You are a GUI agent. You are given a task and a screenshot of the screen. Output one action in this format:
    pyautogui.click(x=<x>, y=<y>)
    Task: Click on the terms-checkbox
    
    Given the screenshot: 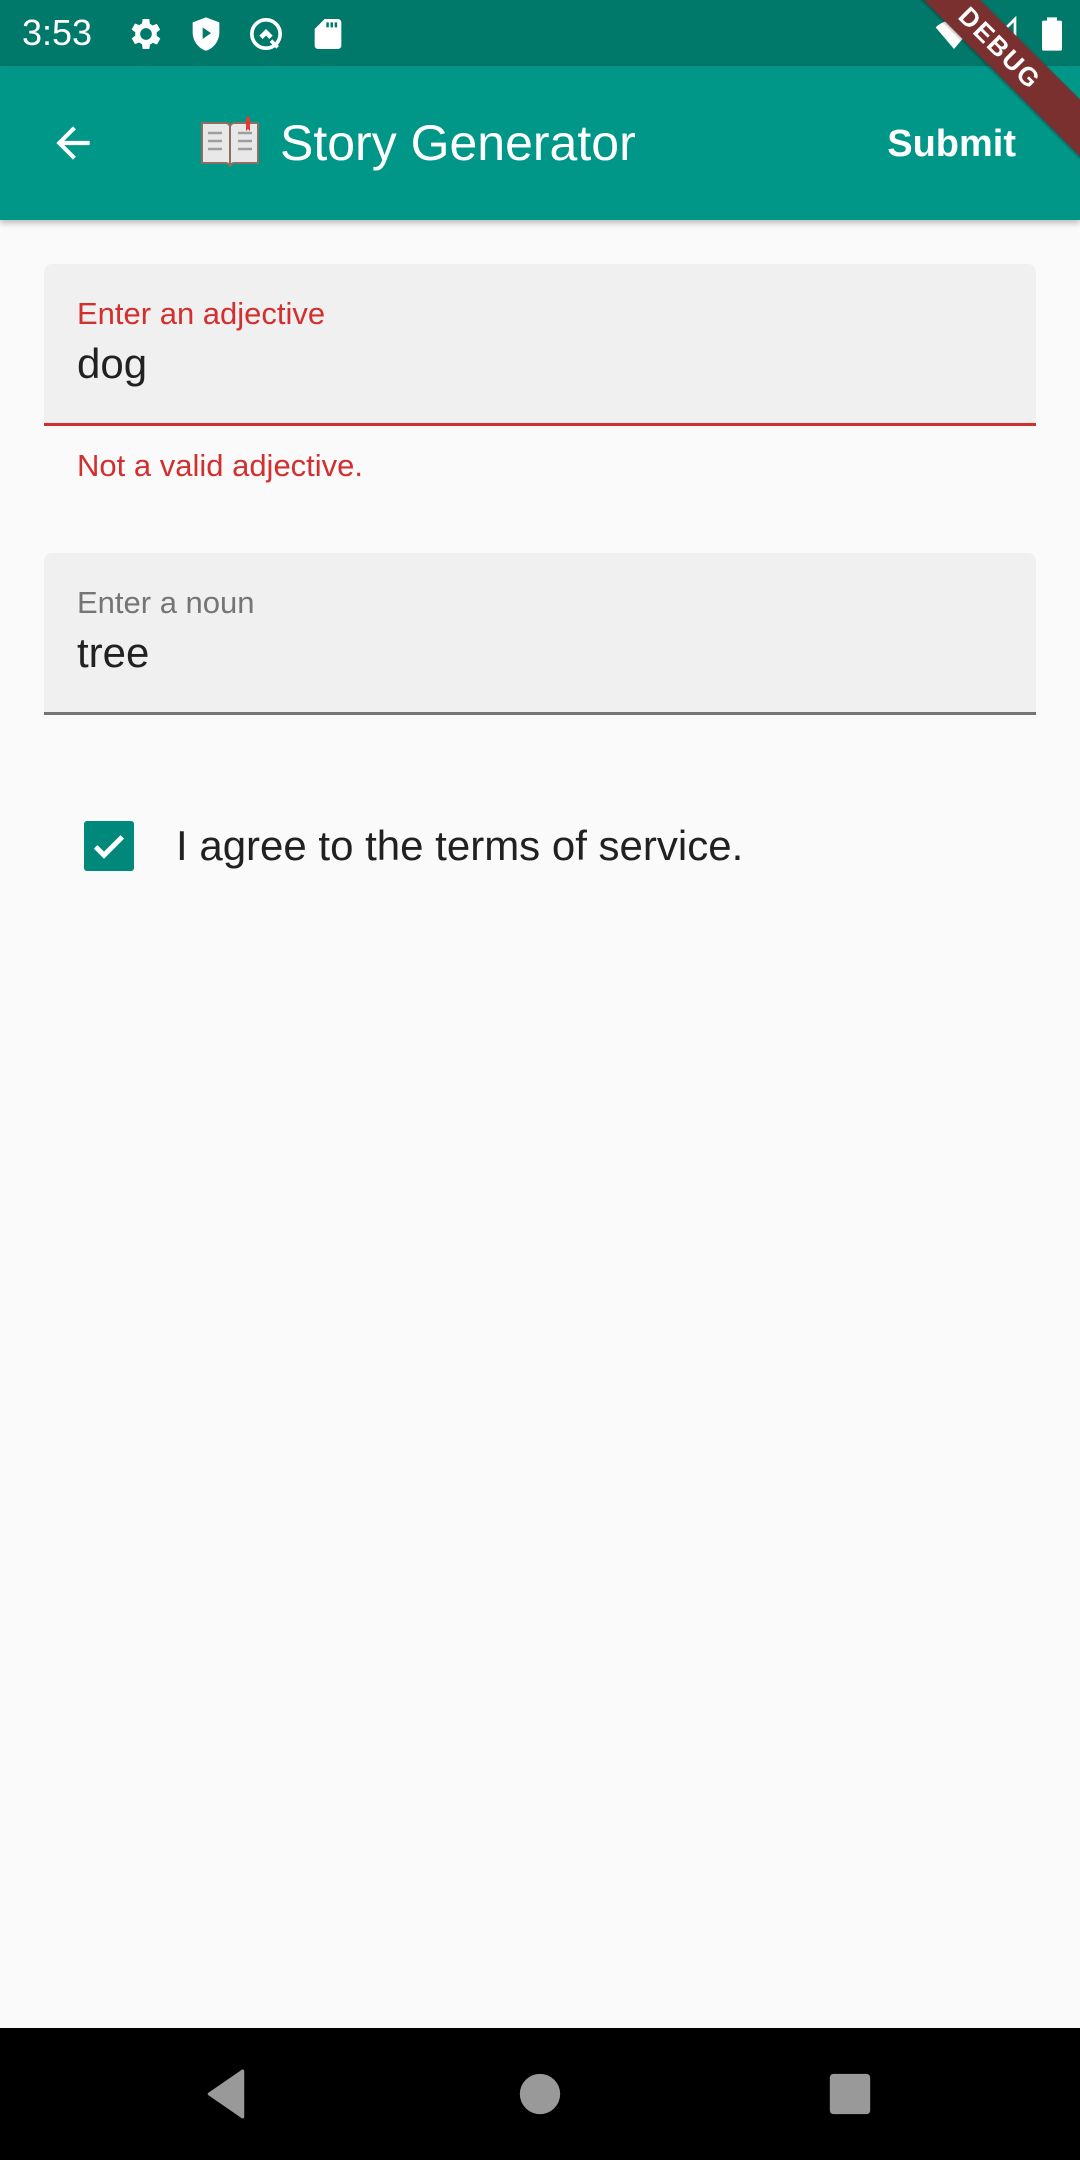 What is the action you would take?
    pyautogui.click(x=109, y=846)
    